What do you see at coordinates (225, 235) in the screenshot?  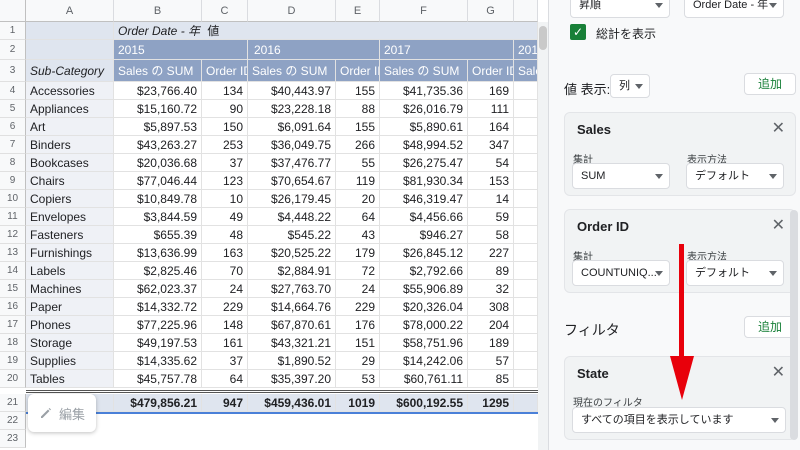 I see `value-cell-orderid-2015: 48` at bounding box center [225, 235].